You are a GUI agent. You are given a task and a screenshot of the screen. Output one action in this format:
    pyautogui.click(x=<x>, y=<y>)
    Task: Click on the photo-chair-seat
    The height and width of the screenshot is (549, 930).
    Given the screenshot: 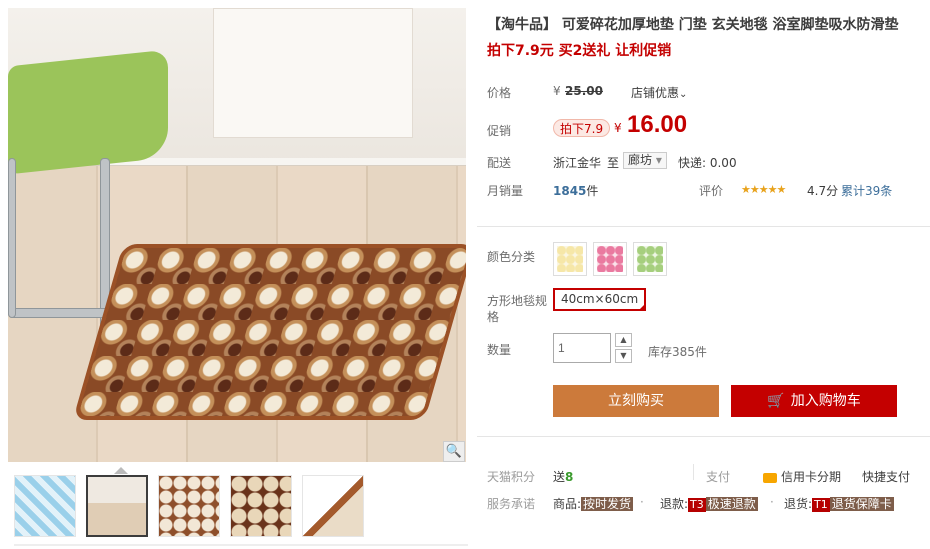 What is the action you would take?
    pyautogui.click(x=88, y=112)
    